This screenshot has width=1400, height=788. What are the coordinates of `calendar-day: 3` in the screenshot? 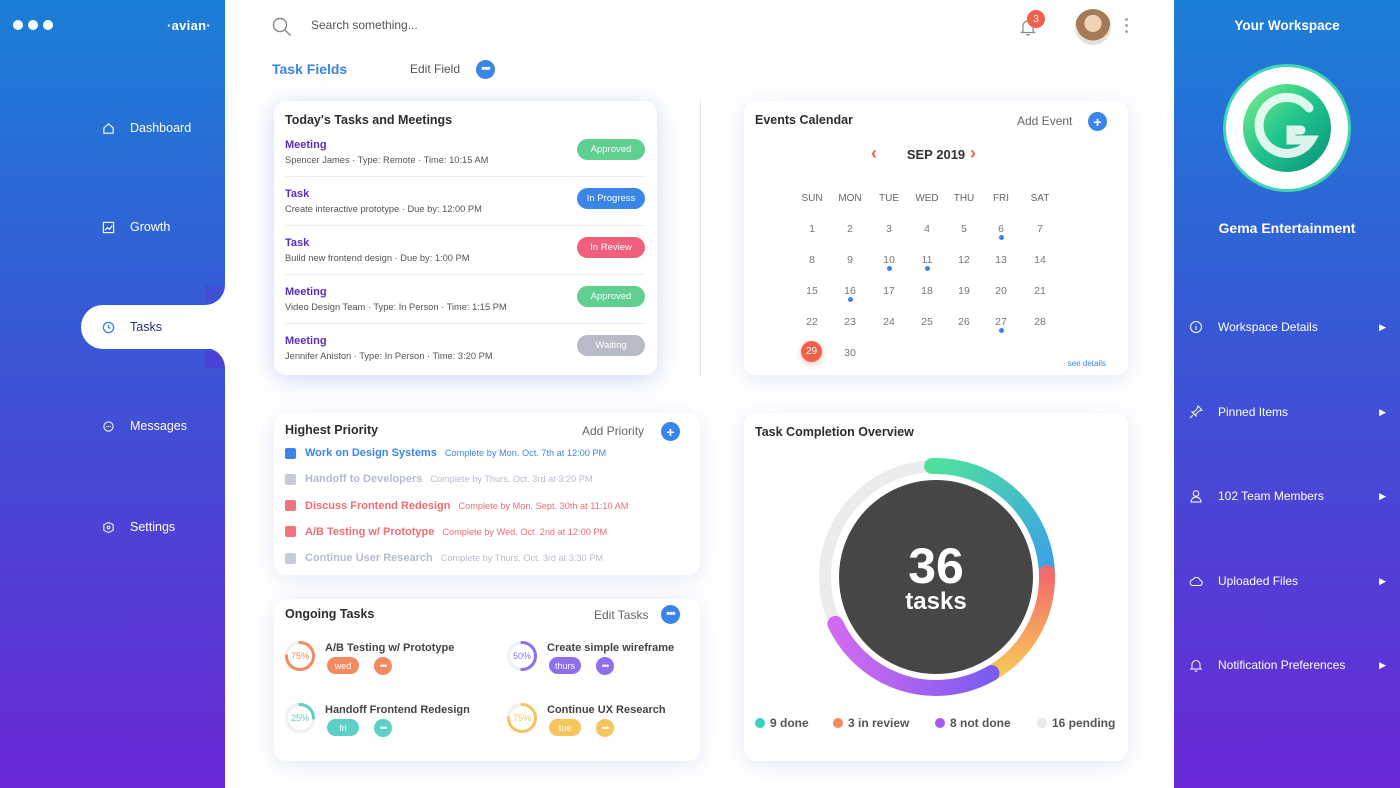 It's located at (889, 229).